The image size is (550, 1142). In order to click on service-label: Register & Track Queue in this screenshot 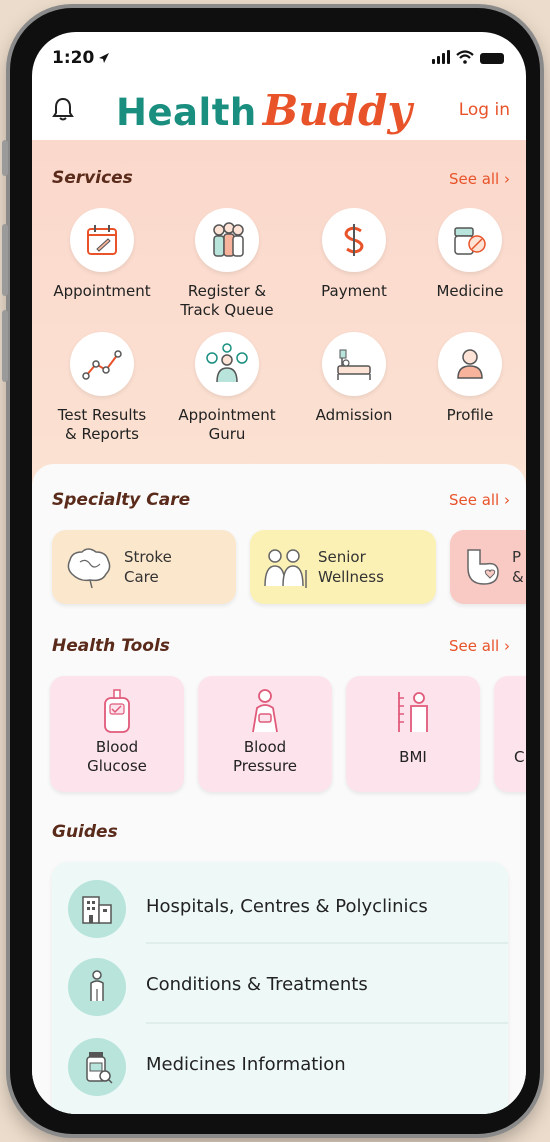, I will do `click(227, 300)`.